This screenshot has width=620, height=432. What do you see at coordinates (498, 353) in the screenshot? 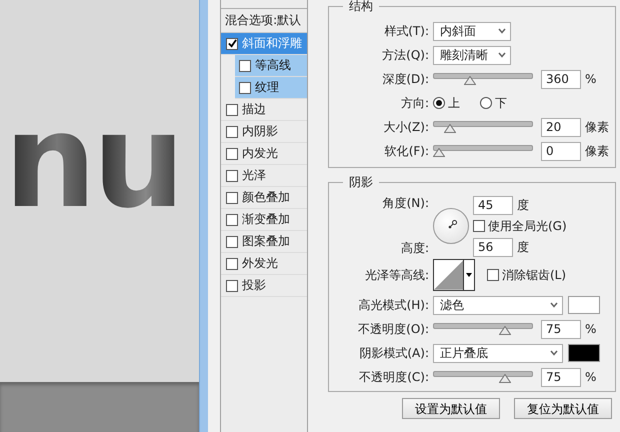
I see `dropdown: 正片叠底` at bounding box center [498, 353].